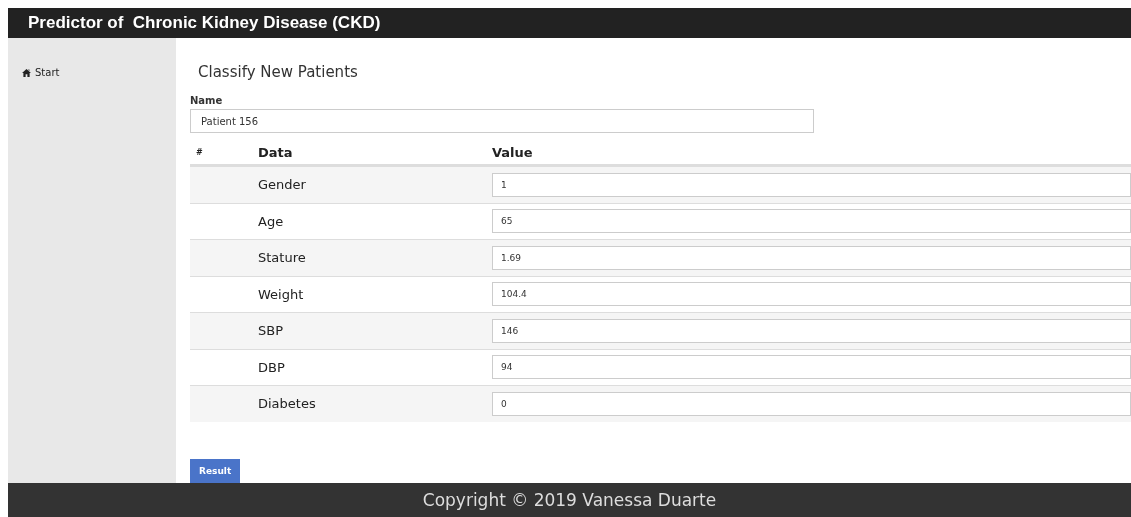 This screenshot has height=517, width=1131. Describe the element at coordinates (282, 258) in the screenshot. I see `table-cell-text: Stature` at that location.